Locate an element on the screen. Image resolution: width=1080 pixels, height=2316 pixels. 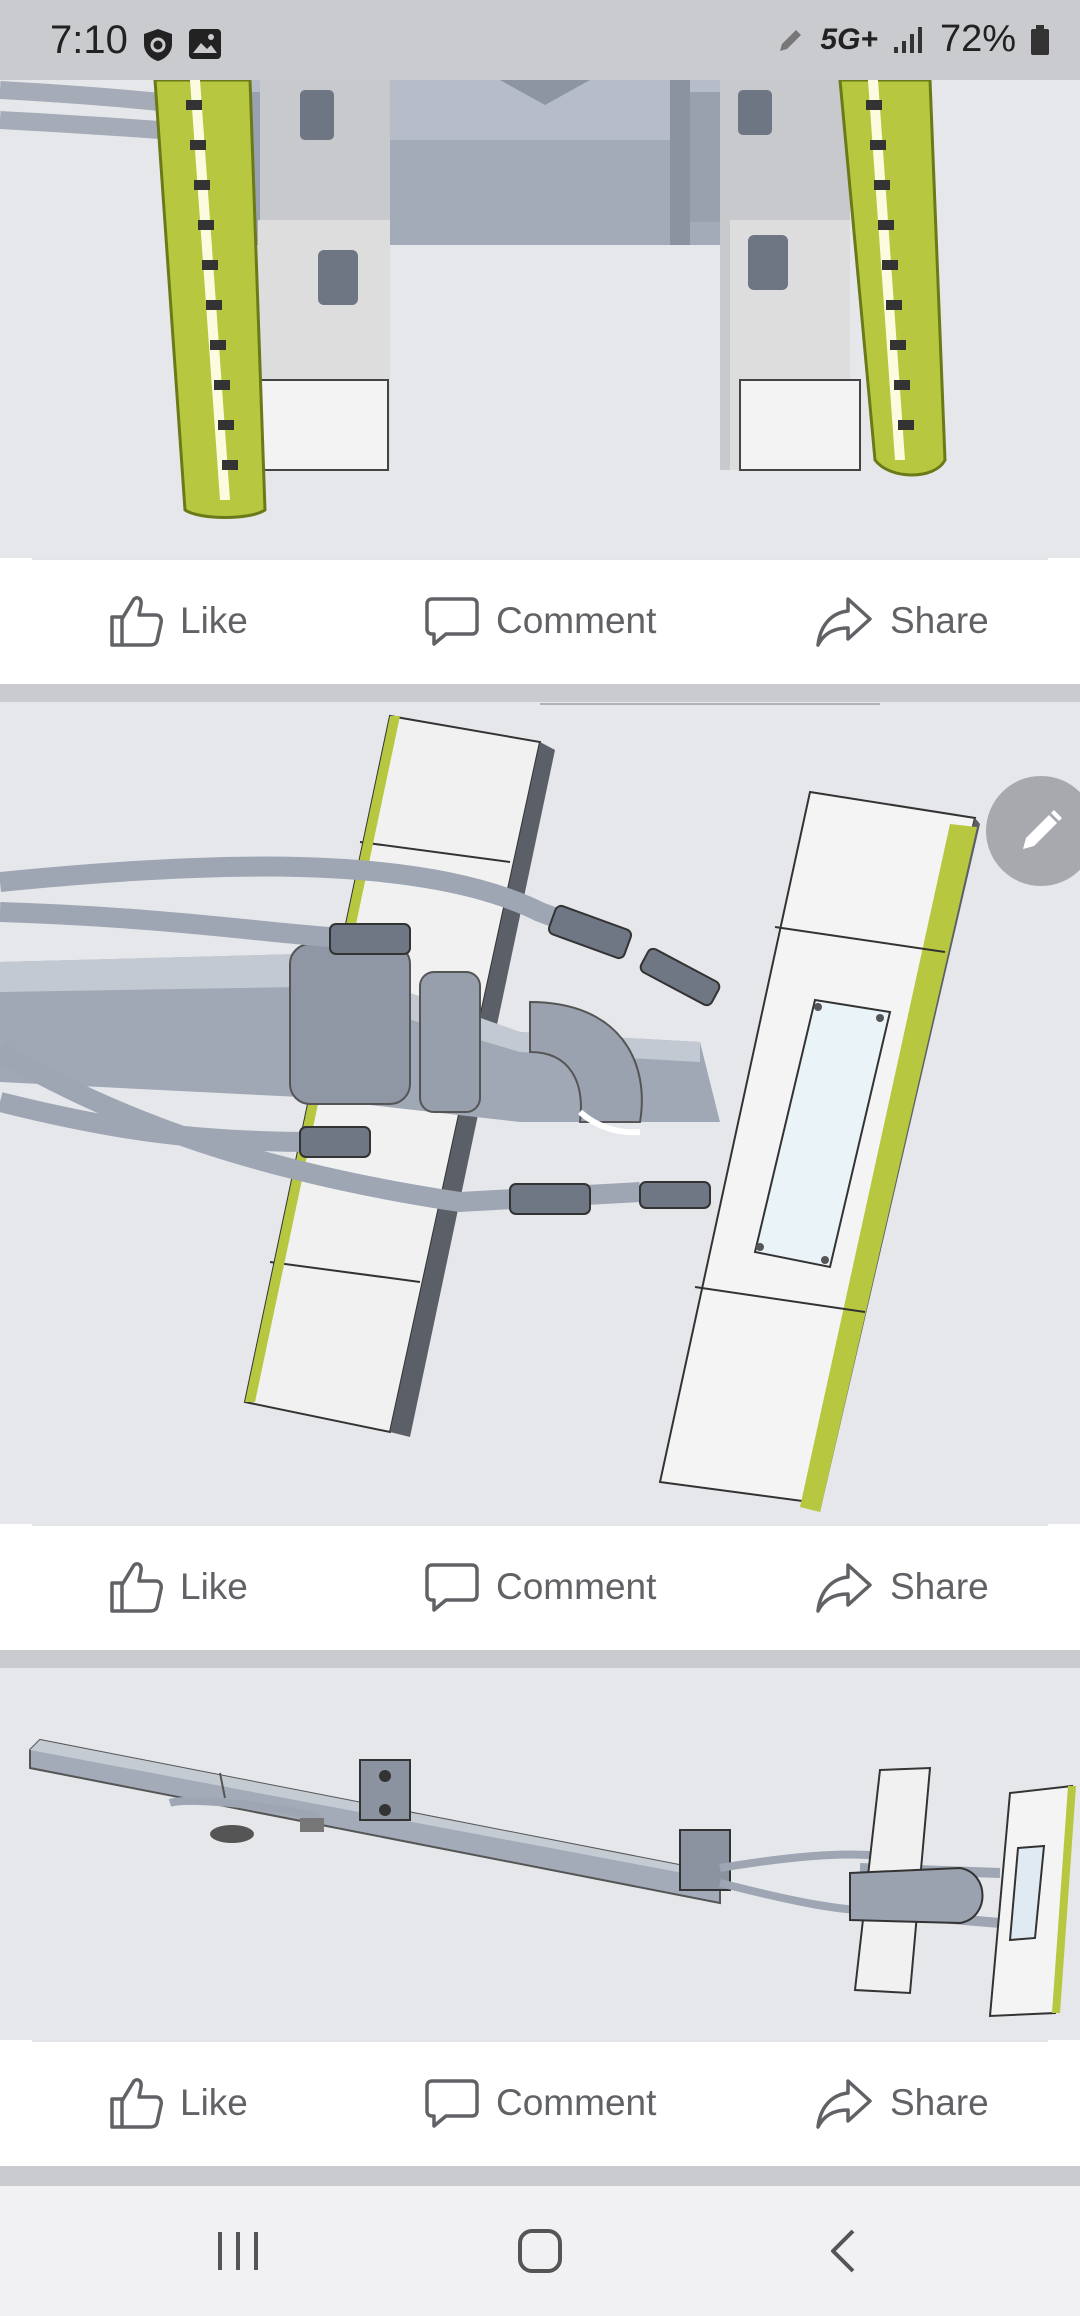
home-icon is located at coordinates (540, 2251).